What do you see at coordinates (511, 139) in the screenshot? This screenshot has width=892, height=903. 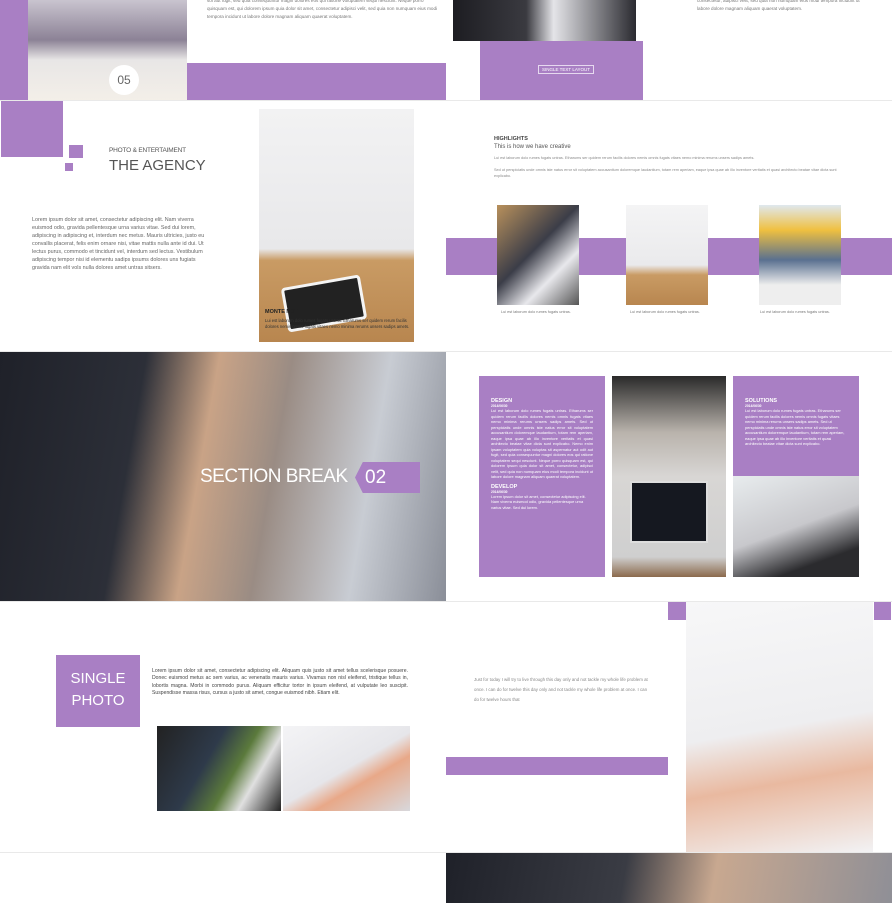 I see `highlights-title: HIGHLIGHTS` at bounding box center [511, 139].